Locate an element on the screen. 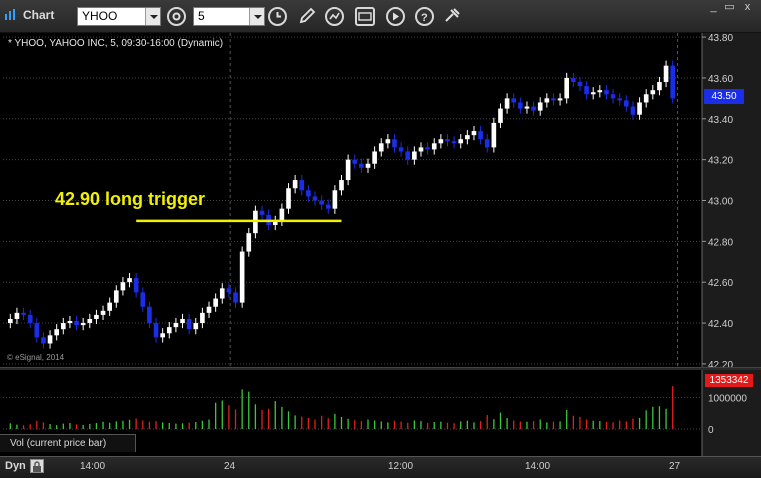 The height and width of the screenshot is (478, 761). interval-dropdown-button is located at coordinates (256, 16).